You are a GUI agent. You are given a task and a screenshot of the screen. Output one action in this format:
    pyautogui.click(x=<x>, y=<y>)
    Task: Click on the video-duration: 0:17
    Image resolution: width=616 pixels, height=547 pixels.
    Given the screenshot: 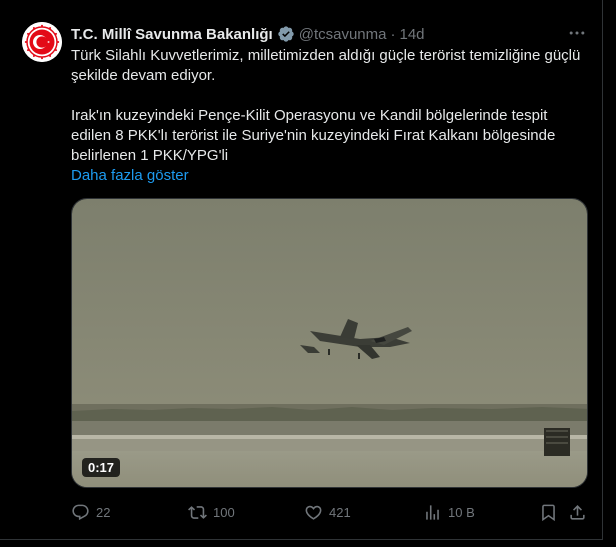 What is the action you would take?
    pyautogui.click(x=101, y=467)
    